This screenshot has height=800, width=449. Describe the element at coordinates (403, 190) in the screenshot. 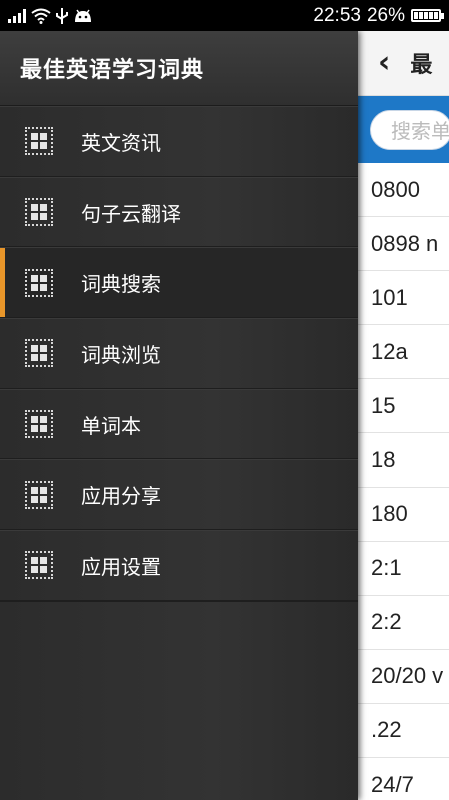

I see `list-item: 0800` at that location.